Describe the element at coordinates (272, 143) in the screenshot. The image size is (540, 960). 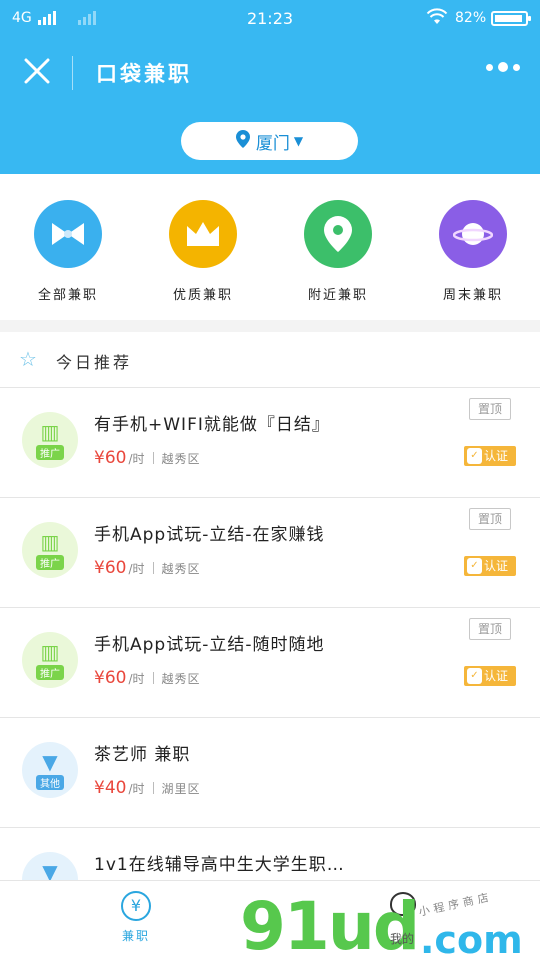
I see `city-name: 厦门` at that location.